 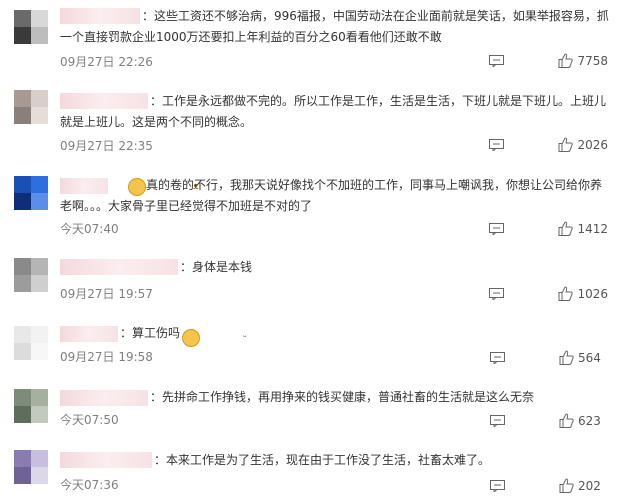 What do you see at coordinates (589, 357) in the screenshot?
I see `like-count: 564` at bounding box center [589, 357].